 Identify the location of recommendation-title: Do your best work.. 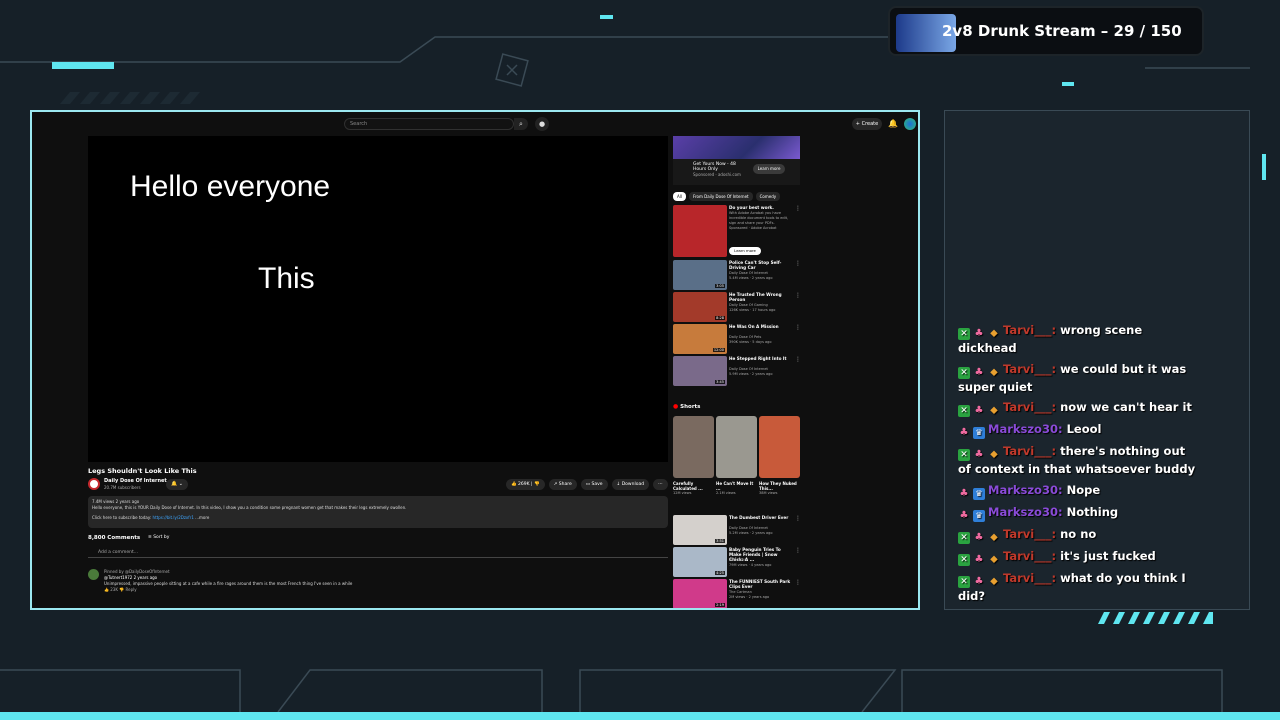
(761, 207).